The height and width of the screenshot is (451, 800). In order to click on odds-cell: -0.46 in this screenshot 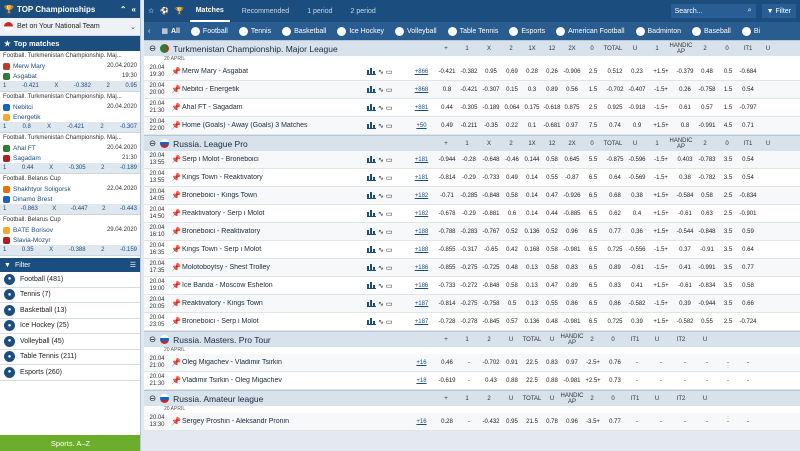, I will do `click(512, 160)`.